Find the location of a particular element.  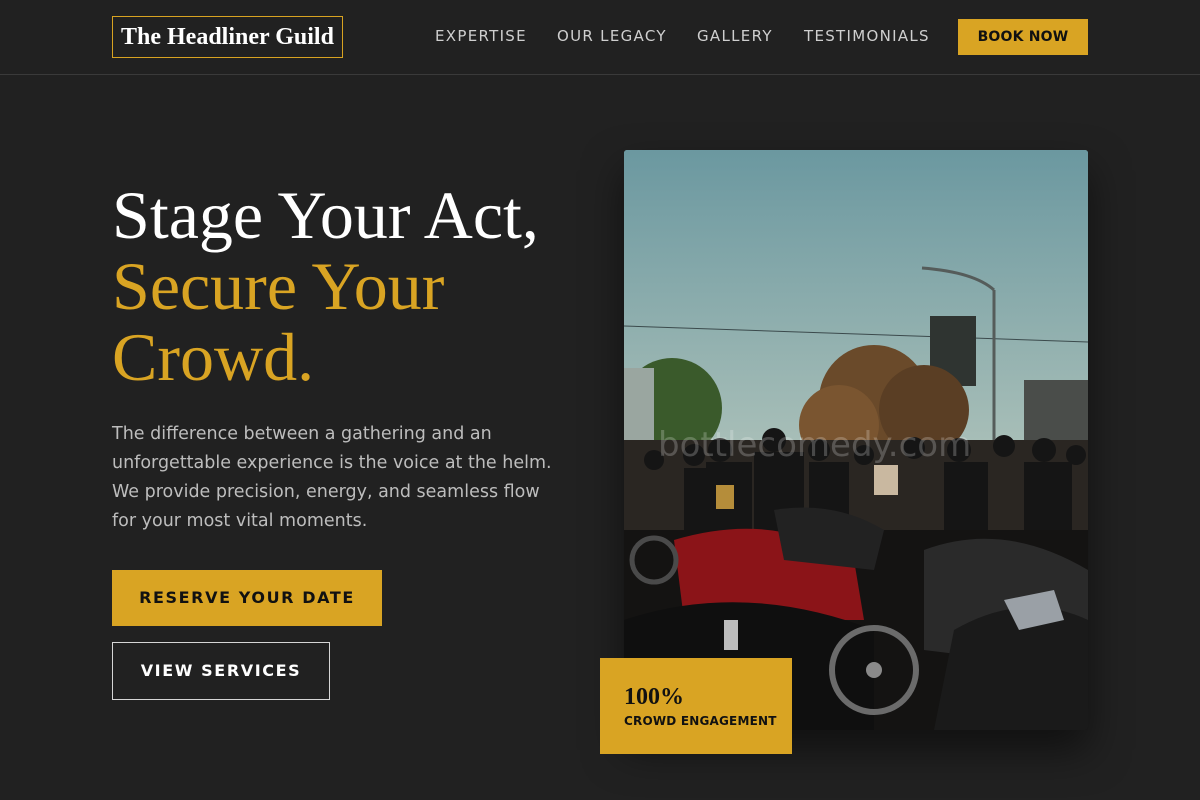

stat-label: CROWD ENGAGEMENT is located at coordinates (700, 721).